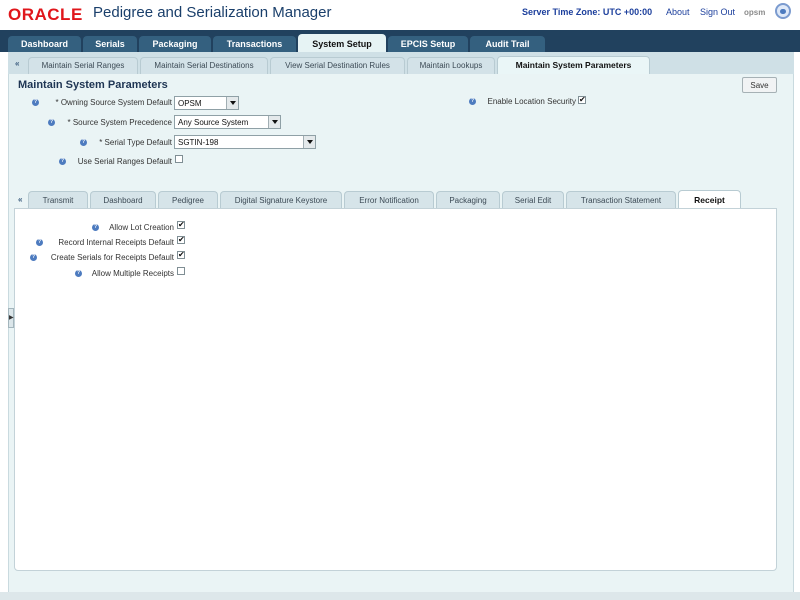 The height and width of the screenshot is (600, 800). What do you see at coordinates (120, 122) in the screenshot?
I see `source-precedence-label: * Source System Precedence` at bounding box center [120, 122].